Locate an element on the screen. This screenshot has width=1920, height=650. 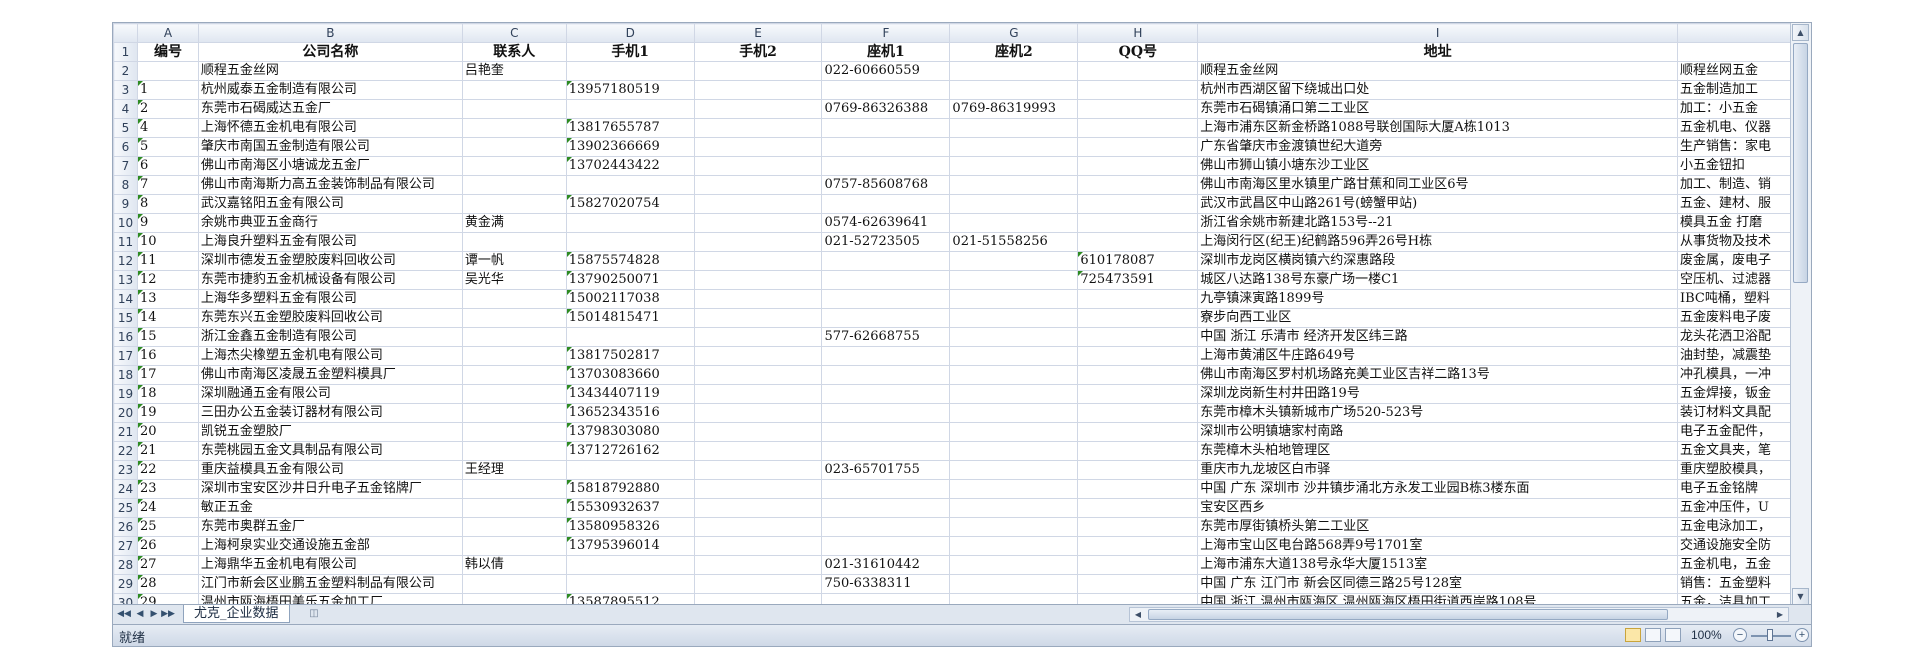
cell: 佛山市南海区凌晟五金塑料模具厂 is located at coordinates (330, 375).